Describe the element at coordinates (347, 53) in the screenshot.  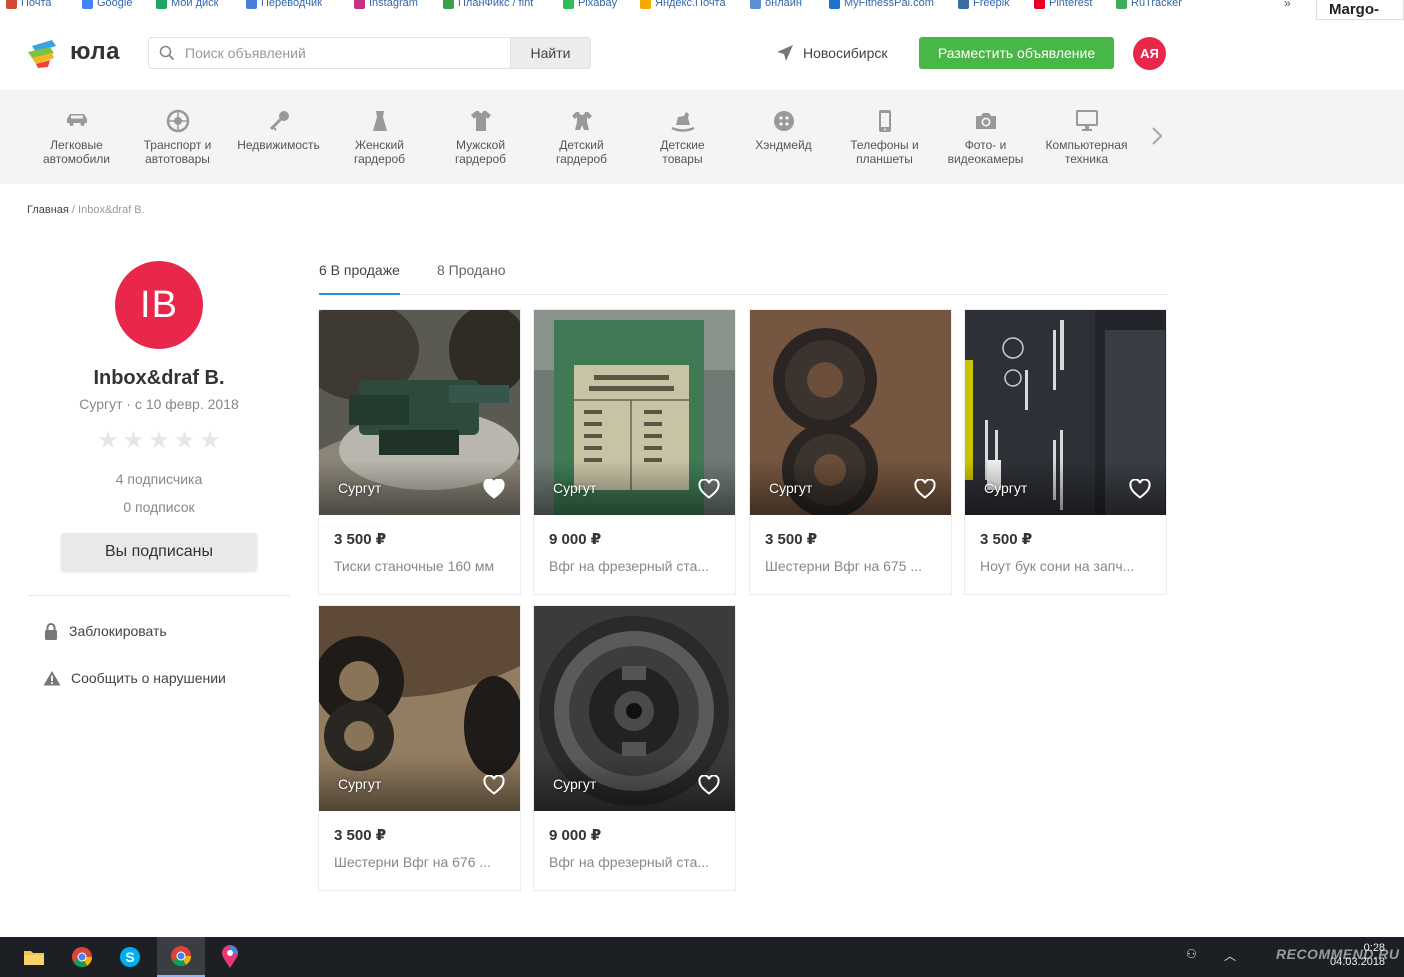
I see `search-input` at that location.